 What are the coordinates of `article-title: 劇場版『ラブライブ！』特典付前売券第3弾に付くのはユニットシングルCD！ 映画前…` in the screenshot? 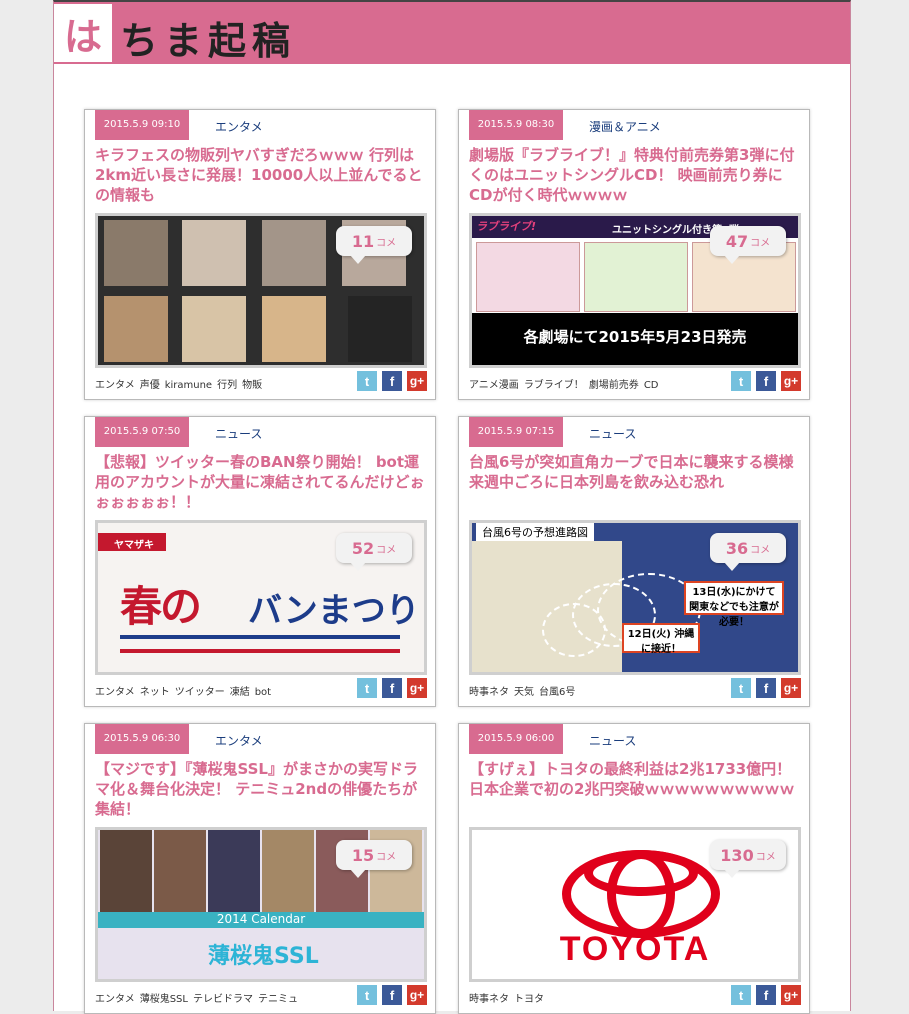 It's located at (636, 175).